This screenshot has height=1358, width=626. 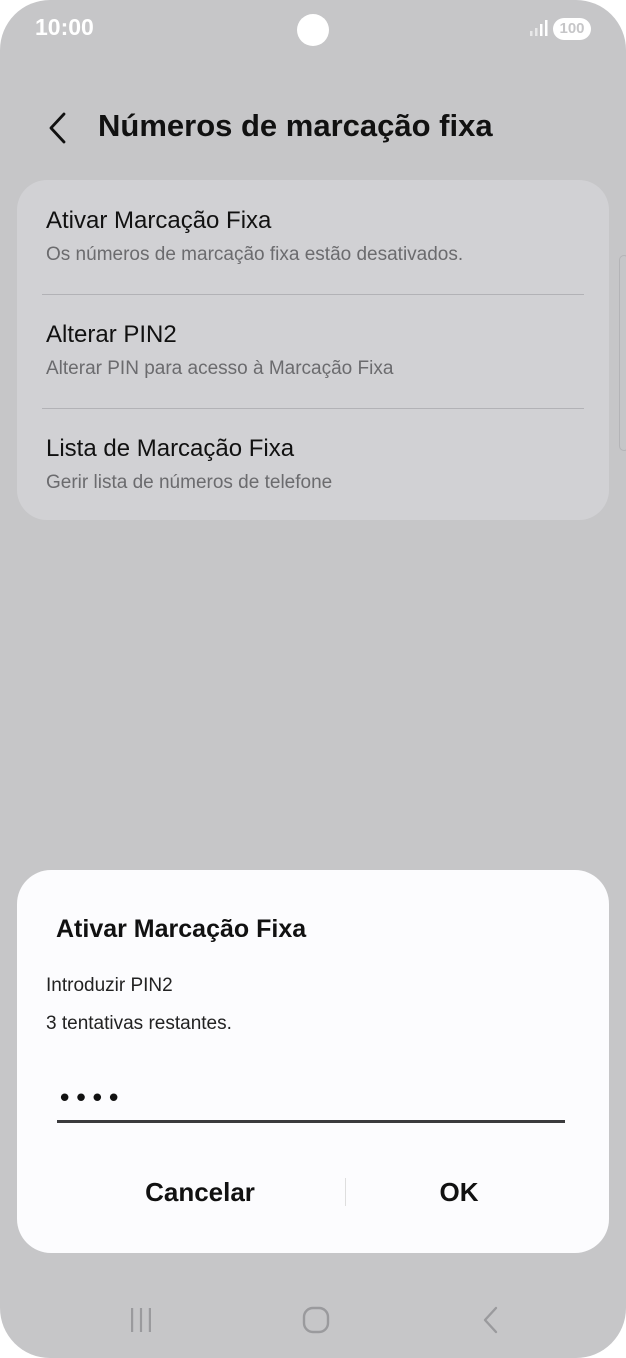 I want to click on nav-back-button, so click(x=491, y=1320).